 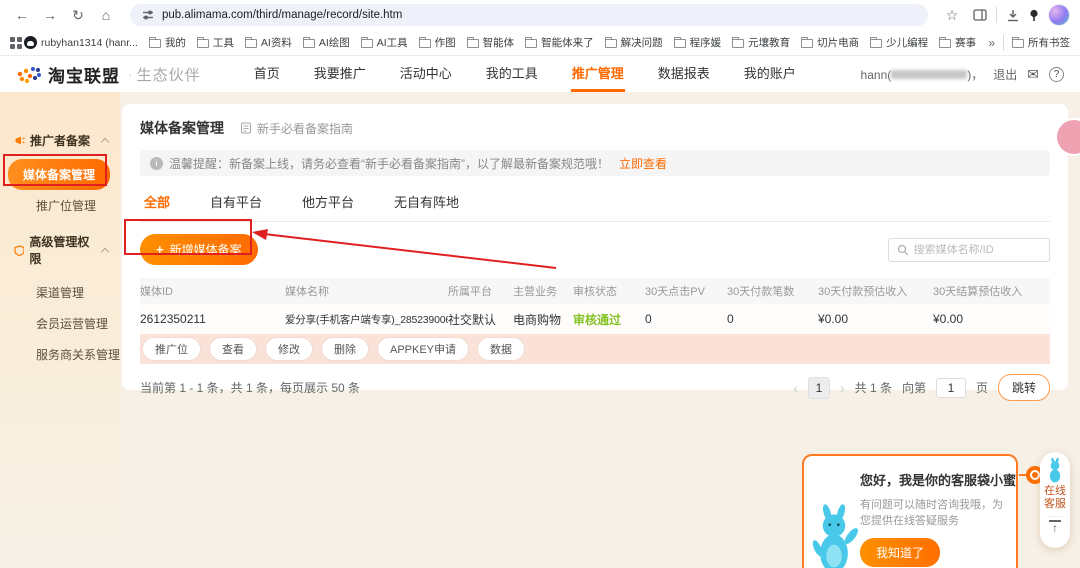 I want to click on info-icon: i, so click(x=156, y=163).